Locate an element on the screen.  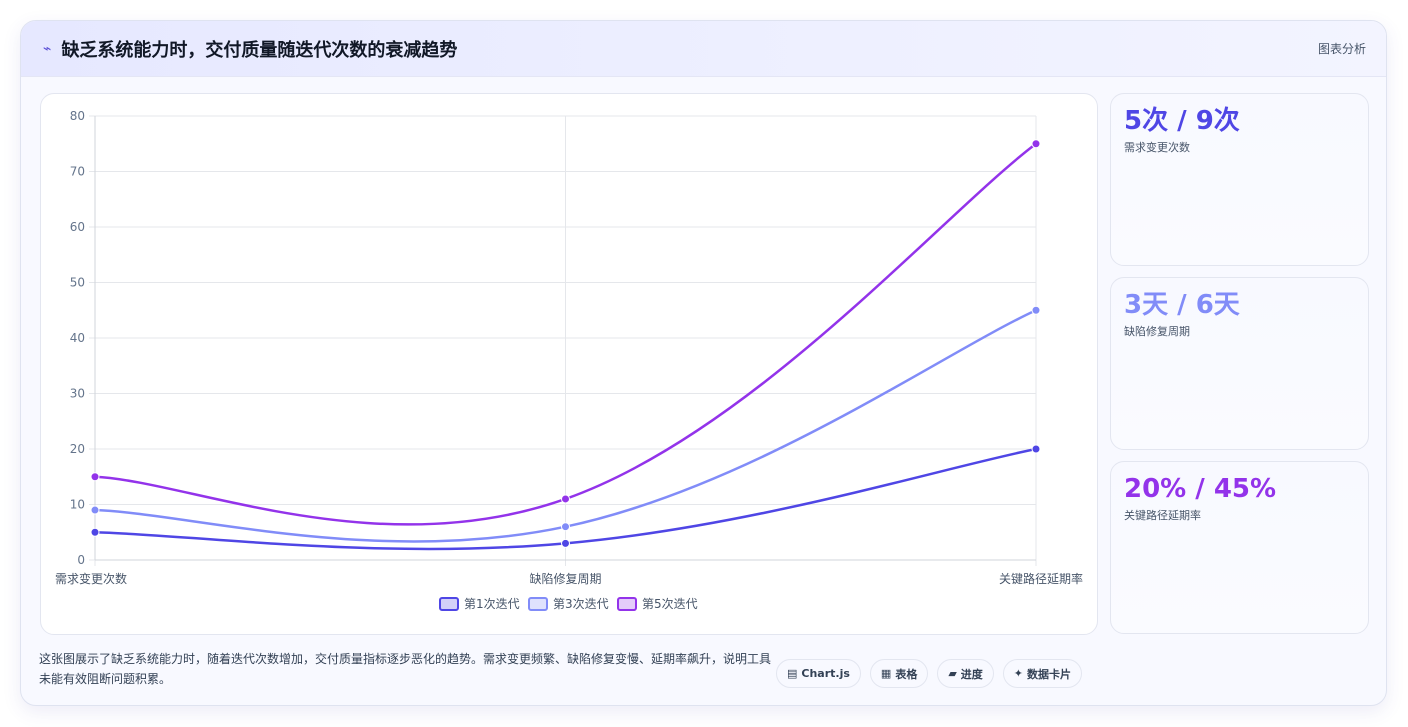
y-tick-label: 70 is located at coordinates (77, 172).